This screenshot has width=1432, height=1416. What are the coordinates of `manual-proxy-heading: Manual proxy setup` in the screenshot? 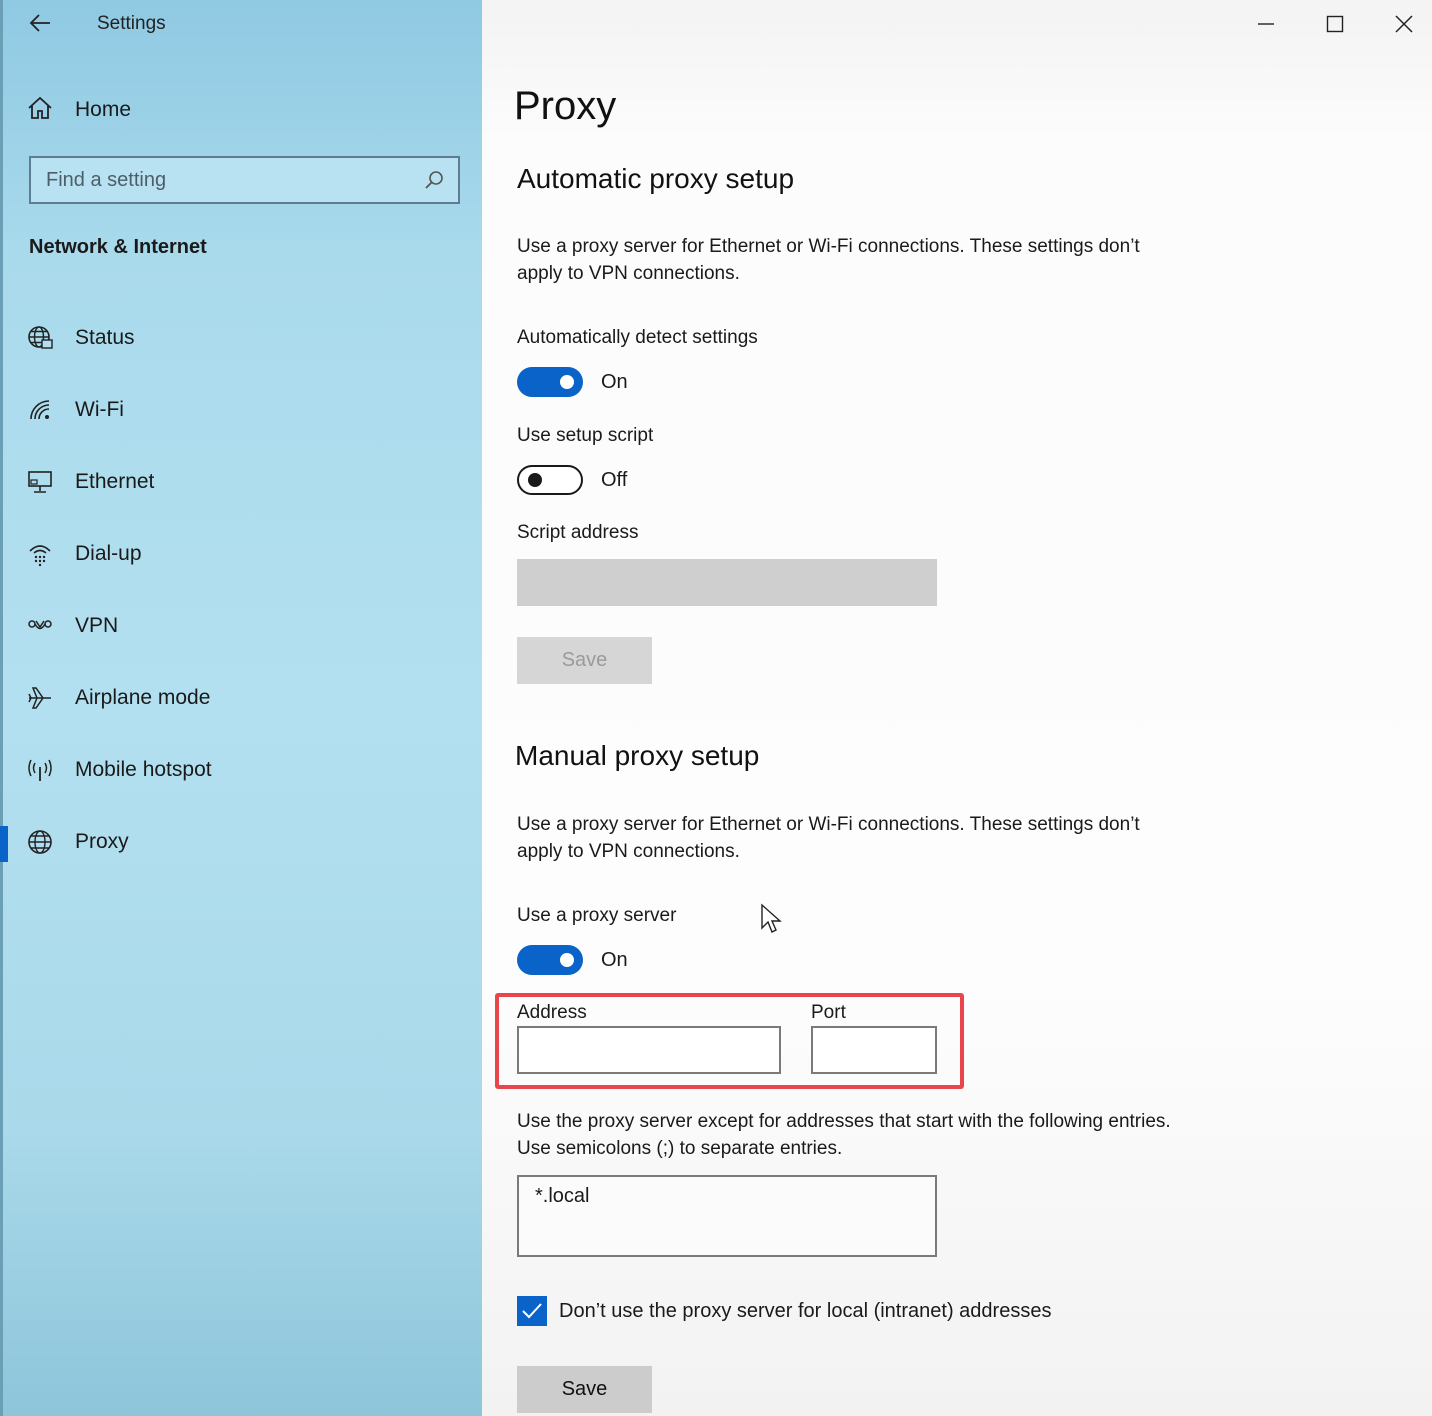 It's located at (637, 755).